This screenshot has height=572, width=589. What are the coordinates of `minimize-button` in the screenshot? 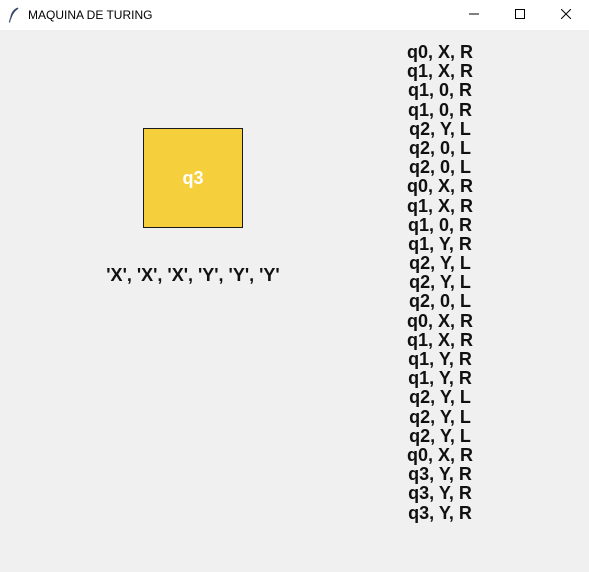 It's located at (474, 15).